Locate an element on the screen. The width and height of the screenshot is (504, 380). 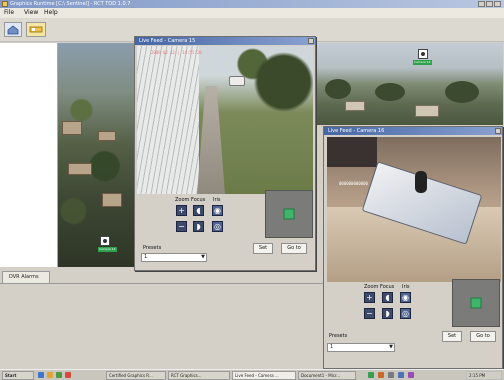
tray-network-icon is located at coordinates (371, 375).